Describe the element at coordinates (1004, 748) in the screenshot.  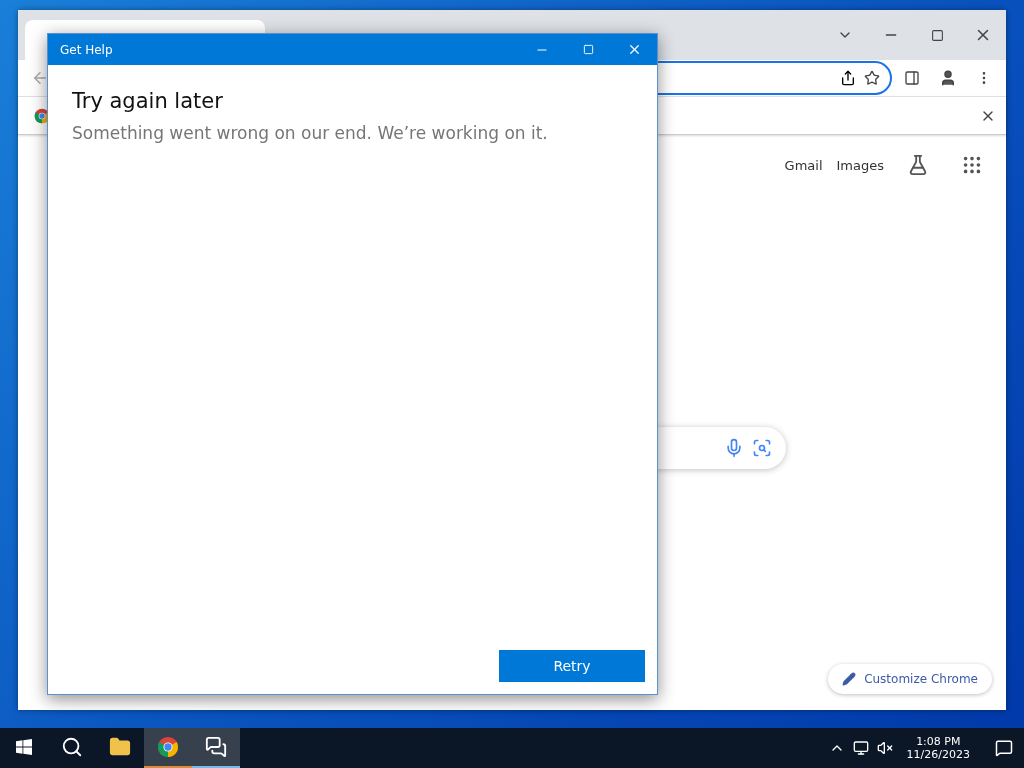
I see `notifications-icon` at that location.